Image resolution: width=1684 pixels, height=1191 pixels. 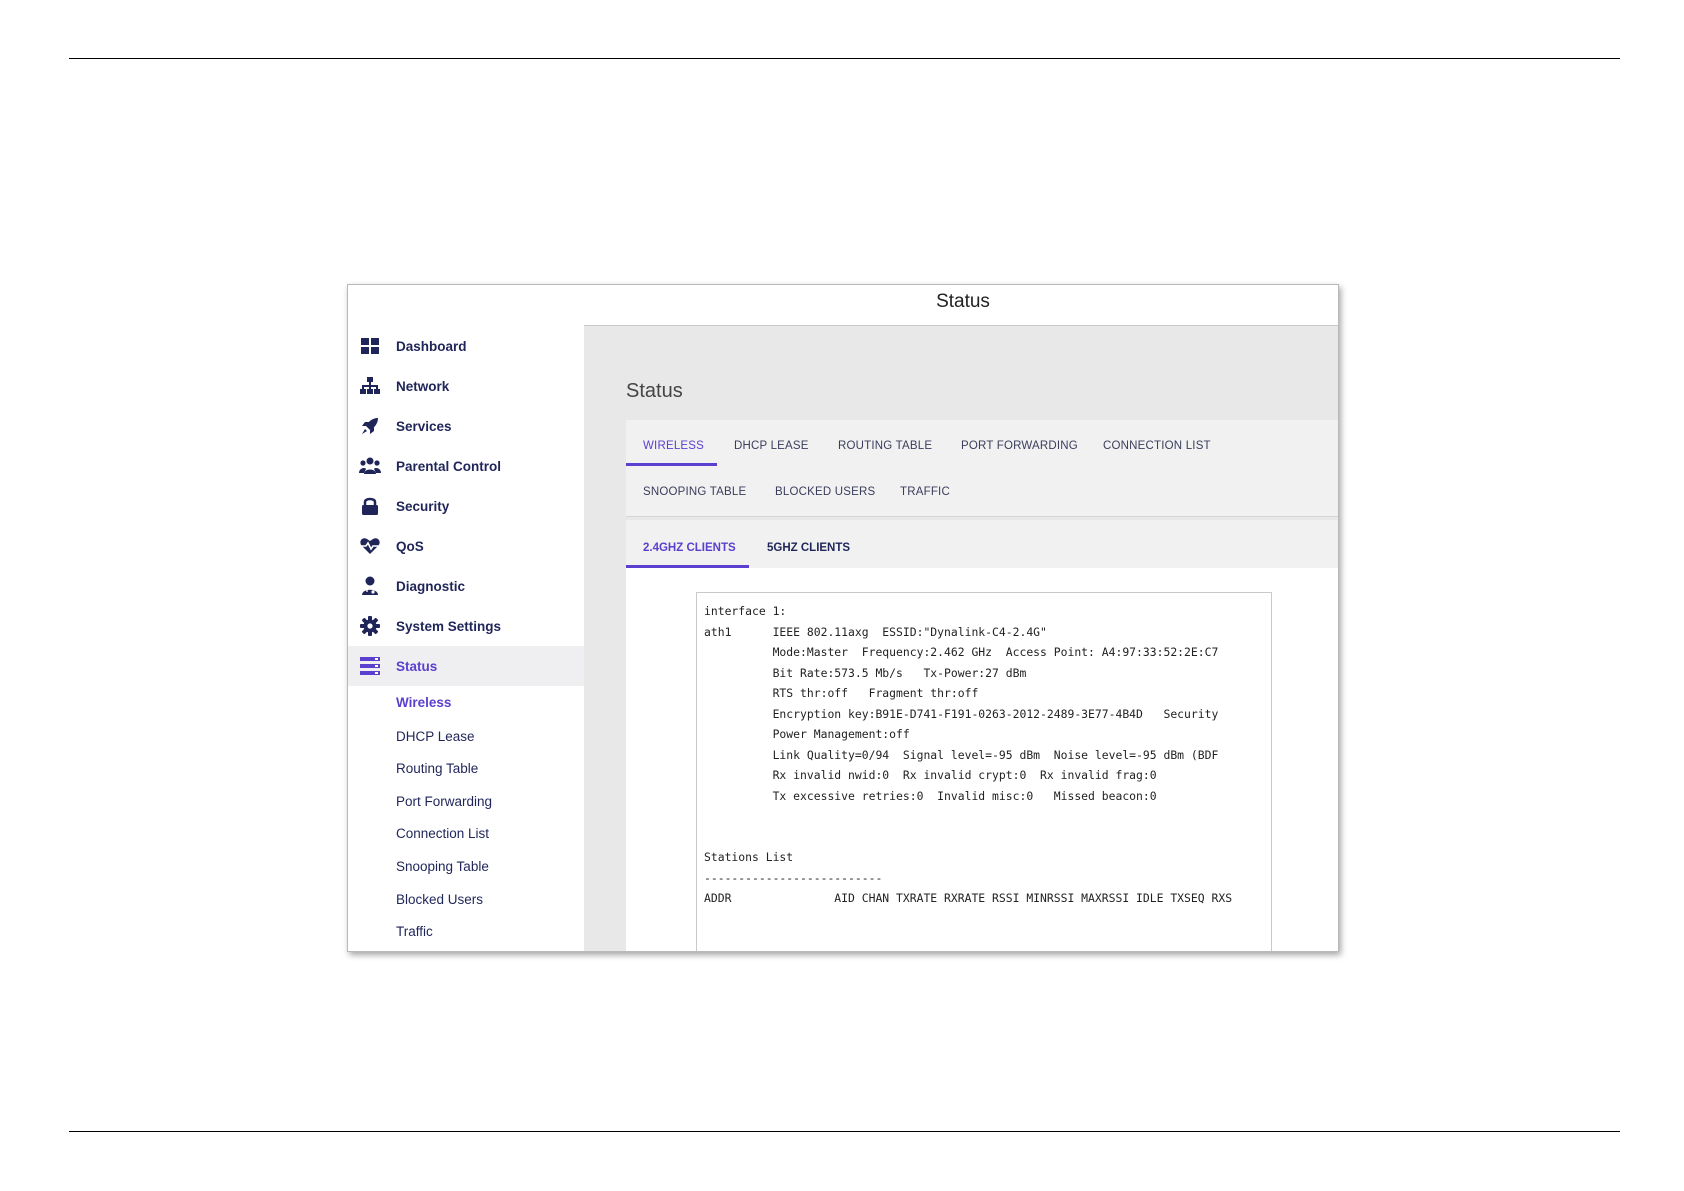 I want to click on page-bottom-rule, so click(x=844, y=1131).